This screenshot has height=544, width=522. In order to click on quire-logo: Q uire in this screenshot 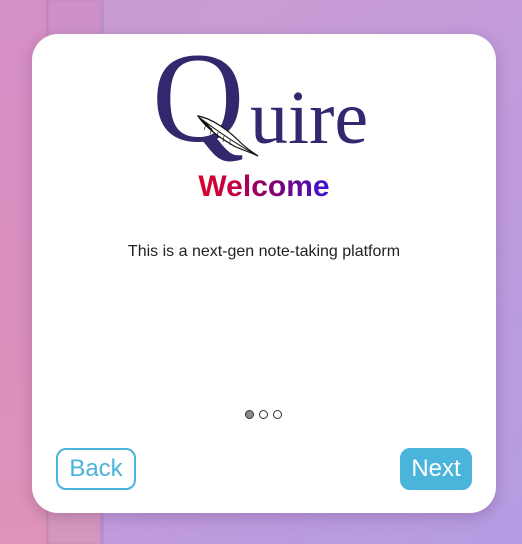, I will do `click(264, 98)`.